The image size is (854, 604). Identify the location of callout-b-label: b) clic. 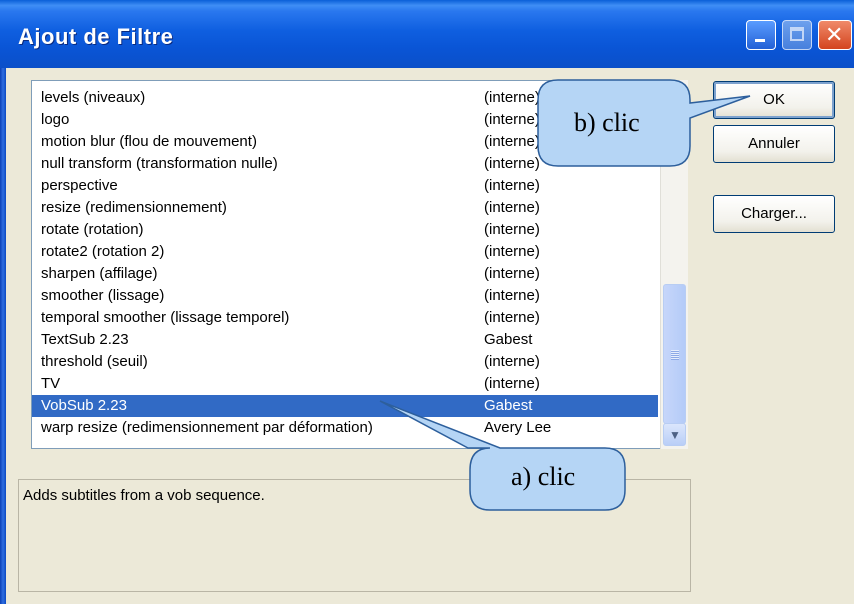
(607, 122).